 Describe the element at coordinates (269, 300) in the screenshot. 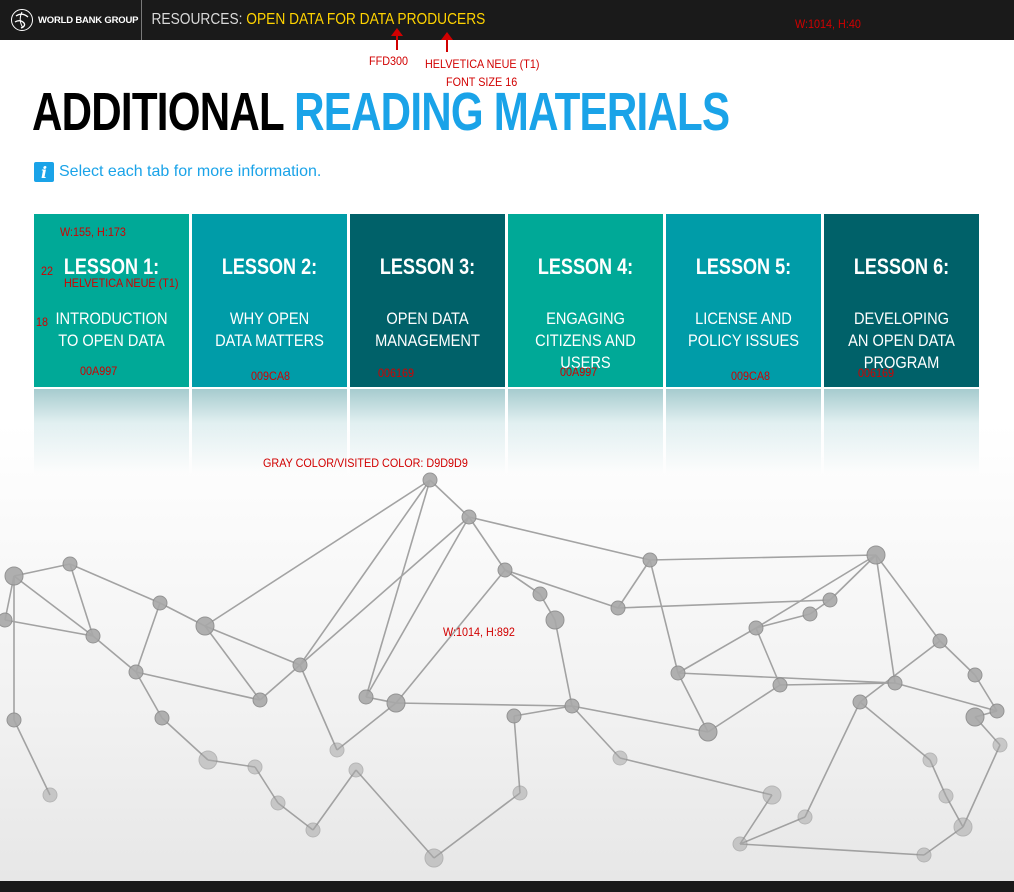

I see `tab-lesson-2: LESSON 2: WHY OPEN DATA MATTERS` at that location.